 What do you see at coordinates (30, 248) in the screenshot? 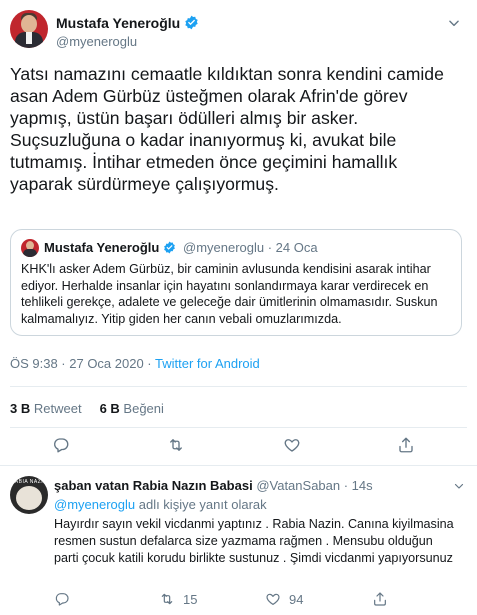
I see `quoted-author-avatar` at bounding box center [30, 248].